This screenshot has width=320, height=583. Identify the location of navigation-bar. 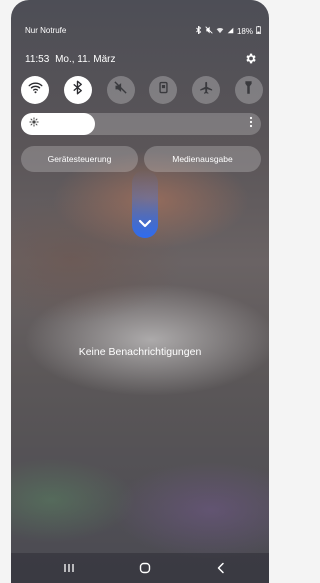
(140, 568).